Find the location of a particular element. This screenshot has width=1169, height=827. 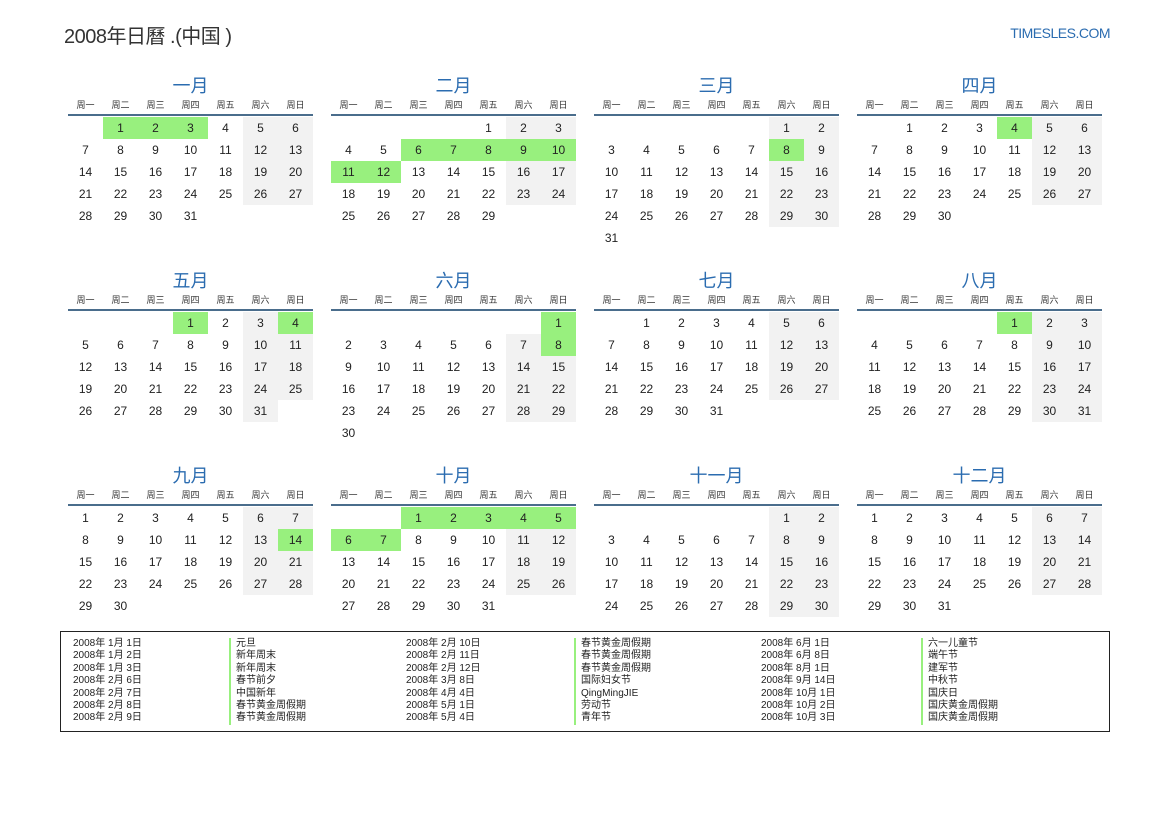

day-cell: 13 is located at coordinates (488, 367).